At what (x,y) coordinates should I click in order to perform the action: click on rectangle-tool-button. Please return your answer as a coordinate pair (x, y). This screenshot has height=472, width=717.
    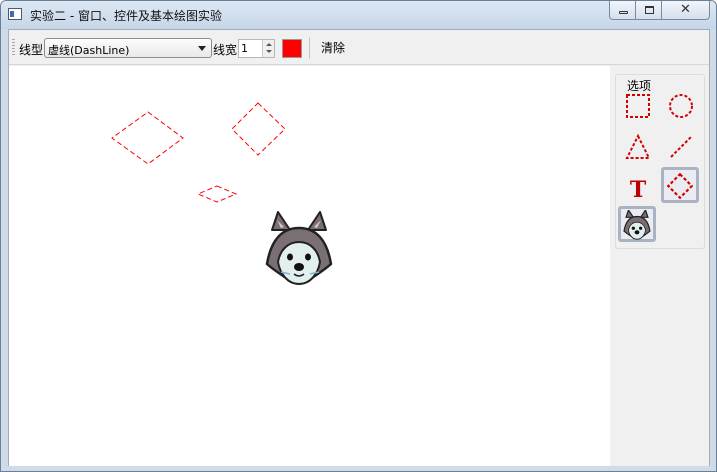
    Looking at the image, I should click on (637, 105).